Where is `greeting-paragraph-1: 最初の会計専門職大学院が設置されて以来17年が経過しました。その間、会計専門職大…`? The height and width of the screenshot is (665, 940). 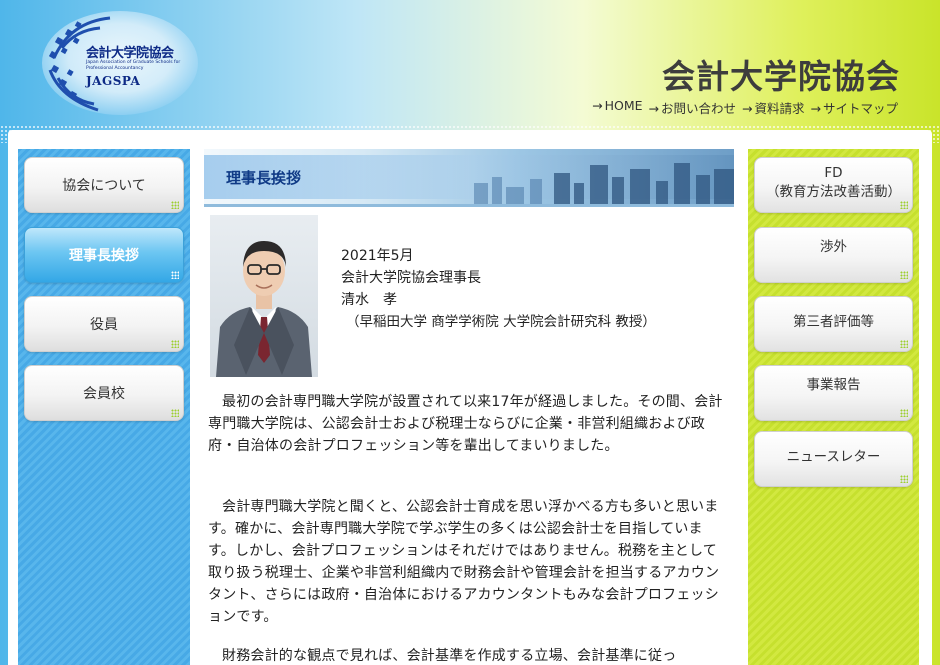
greeting-paragraph-1: 最初の会計専門職大学院が設置されて以来17年が経過しました。その間、会計専門職大… is located at coordinates (465, 424).